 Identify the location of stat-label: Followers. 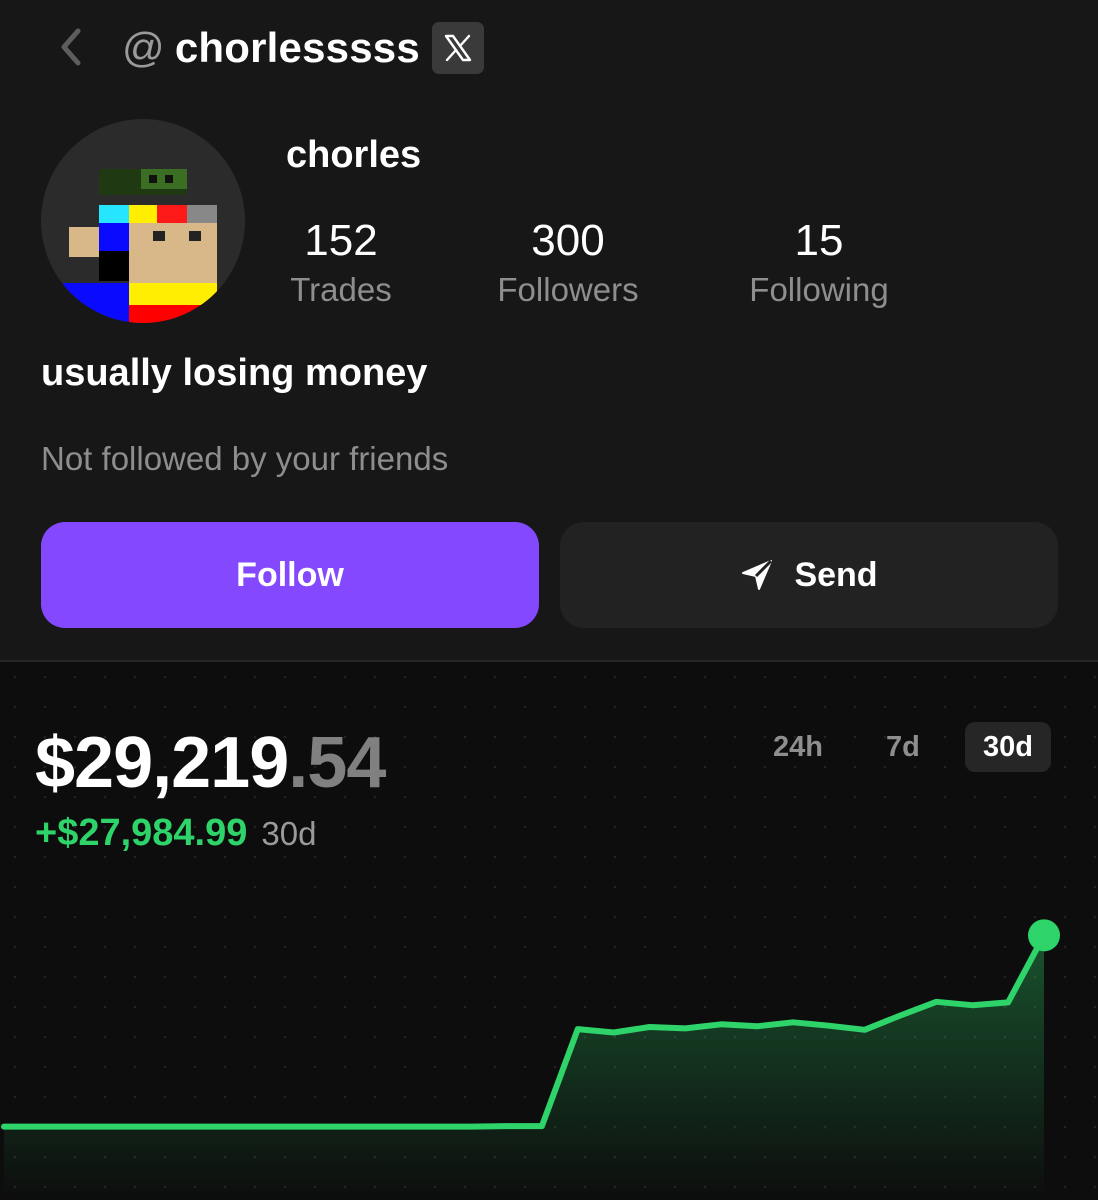
(568, 289).